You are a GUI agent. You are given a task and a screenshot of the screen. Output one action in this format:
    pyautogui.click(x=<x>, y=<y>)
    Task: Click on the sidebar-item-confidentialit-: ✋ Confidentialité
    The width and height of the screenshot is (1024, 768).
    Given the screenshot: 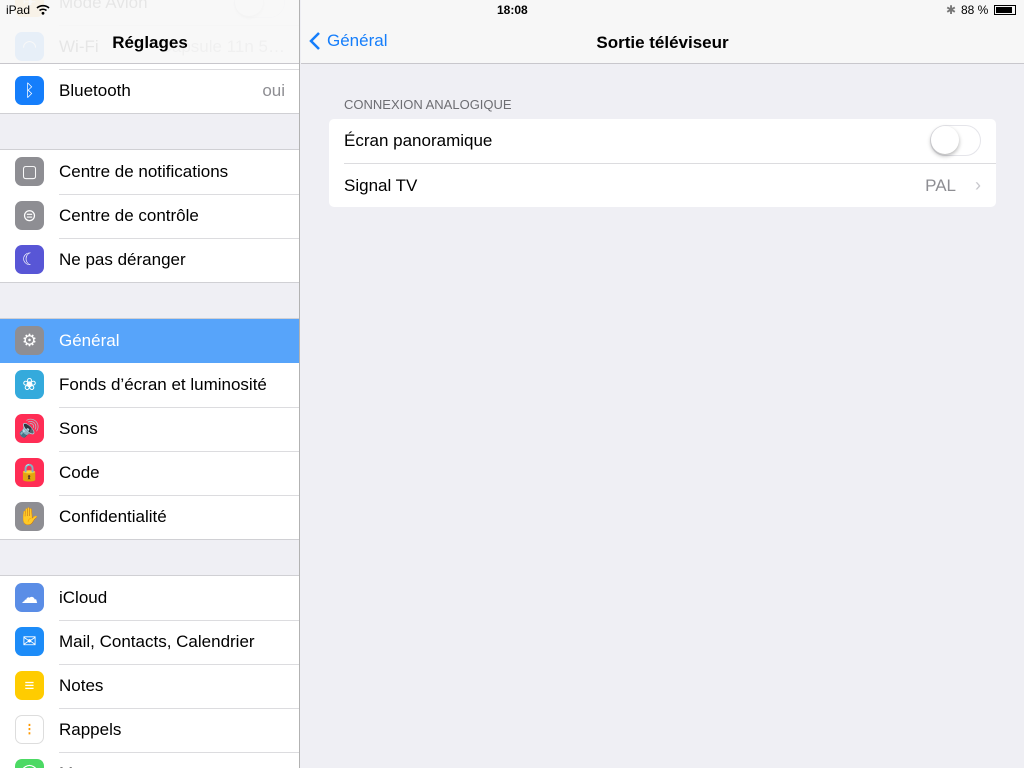 What is the action you would take?
    pyautogui.click(x=149, y=517)
    